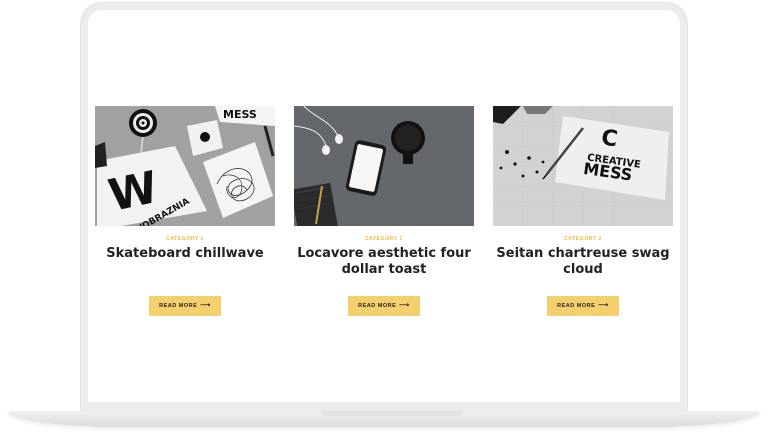 The width and height of the screenshot is (768, 432). What do you see at coordinates (185, 263) in the screenshot?
I see `post-title: Skateboard chillwave` at bounding box center [185, 263].